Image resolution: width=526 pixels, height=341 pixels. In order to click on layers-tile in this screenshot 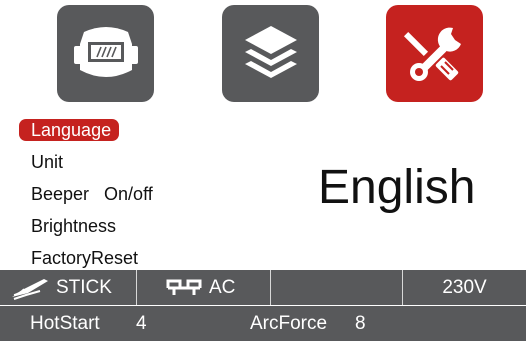, I will do `click(270, 53)`.